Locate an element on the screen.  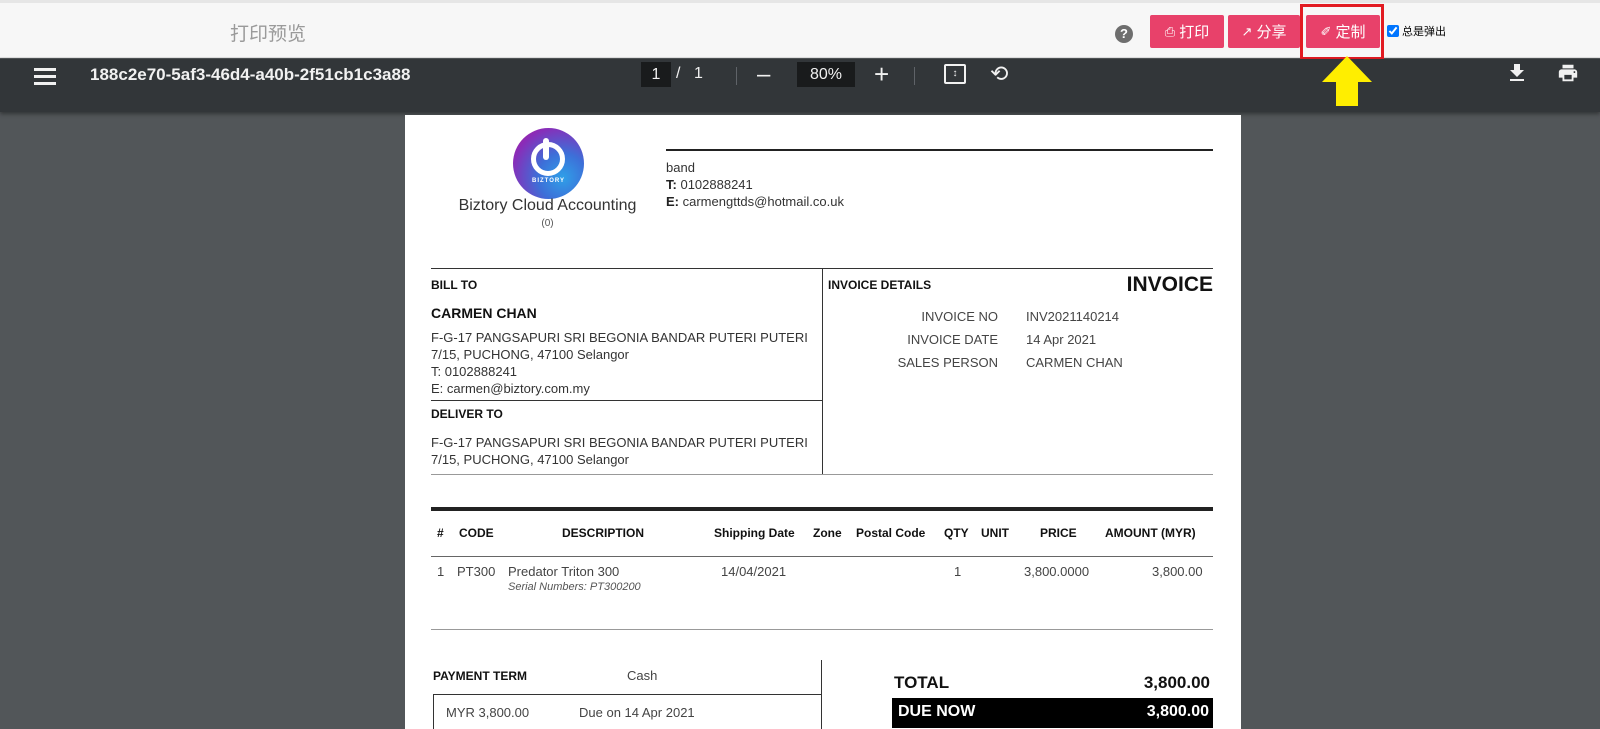
col-header-postal-code: Postal Code is located at coordinates (891, 533).